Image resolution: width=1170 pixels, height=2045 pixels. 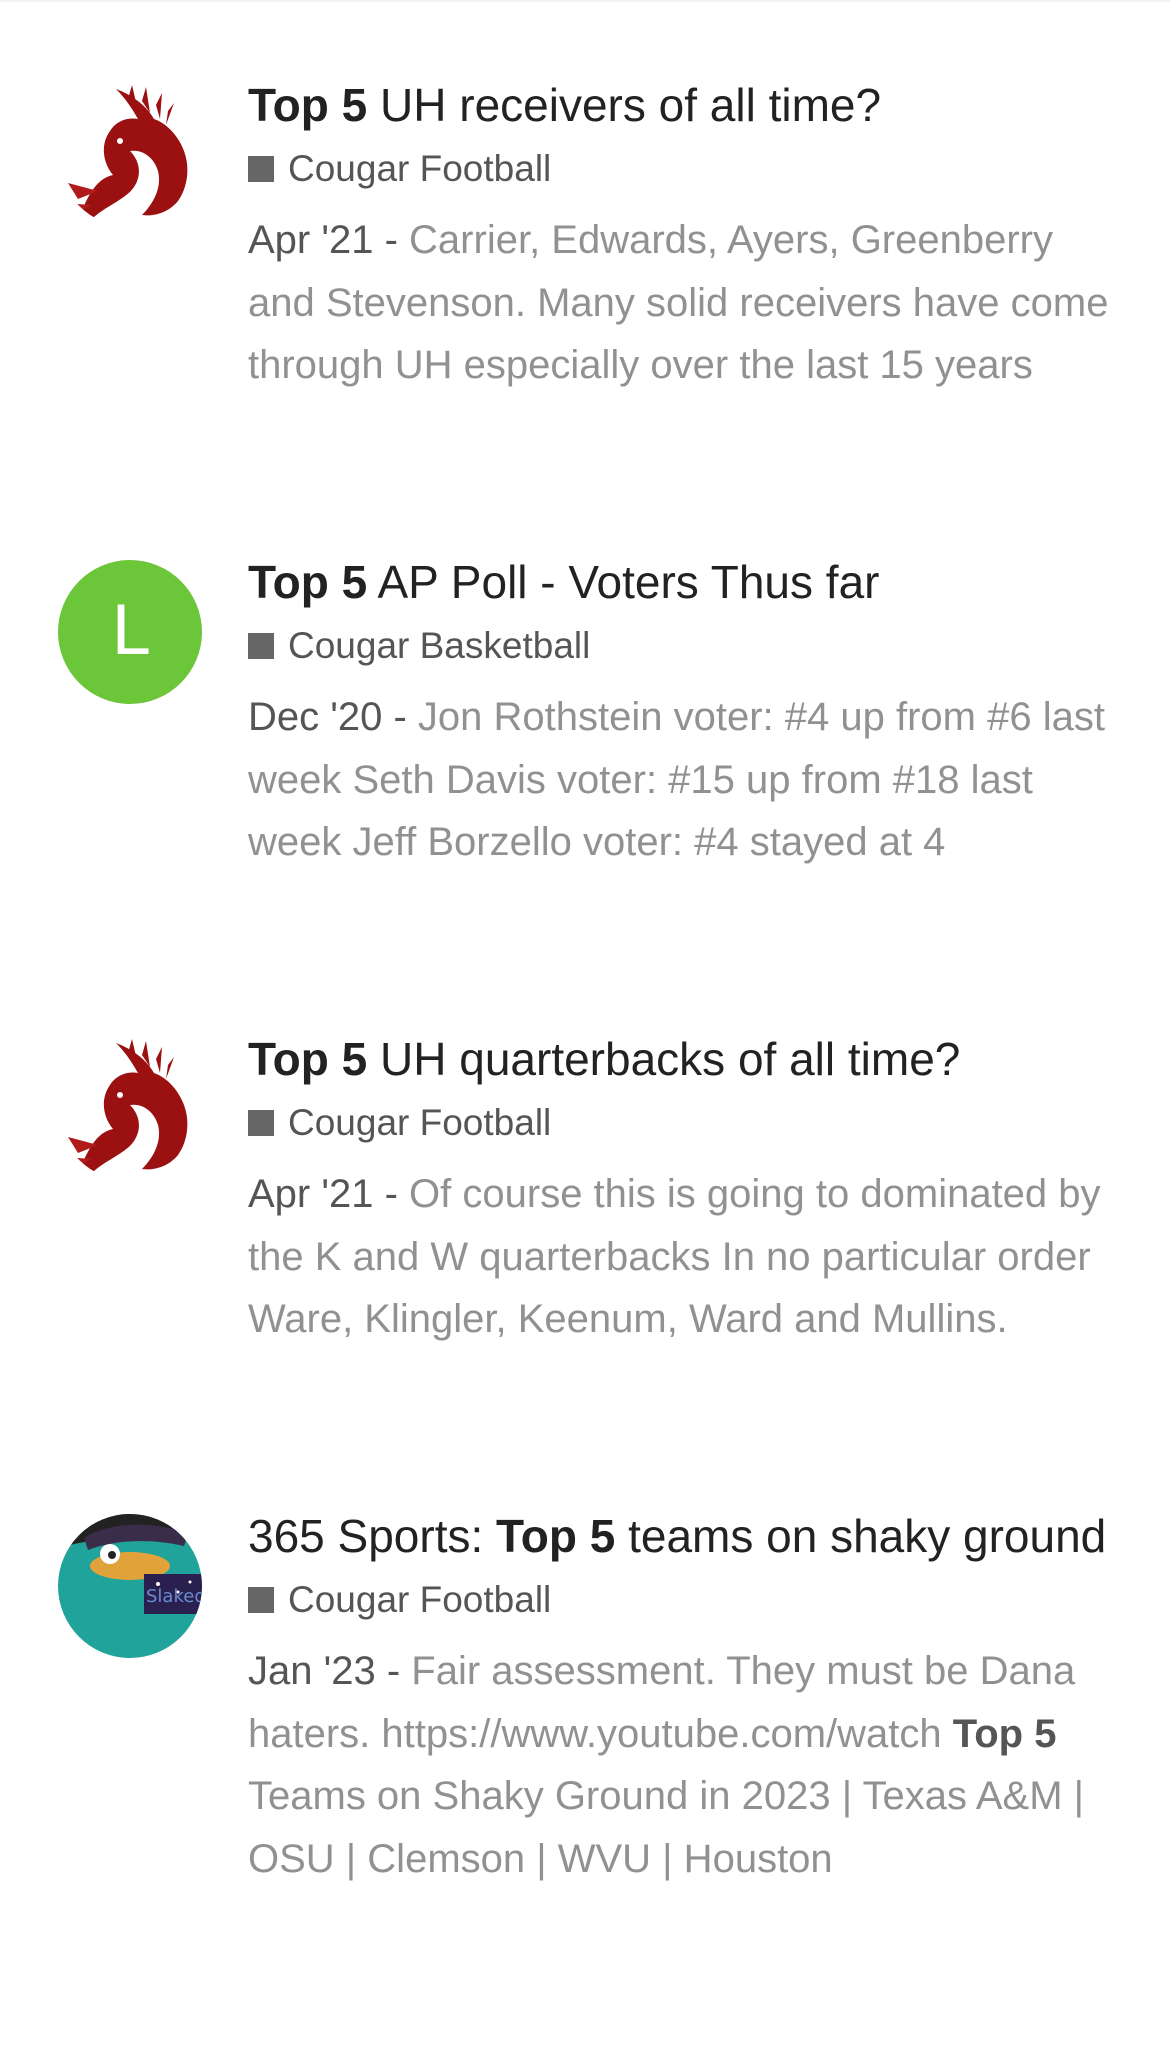 I want to click on user-avatar: L, so click(x=130, y=632).